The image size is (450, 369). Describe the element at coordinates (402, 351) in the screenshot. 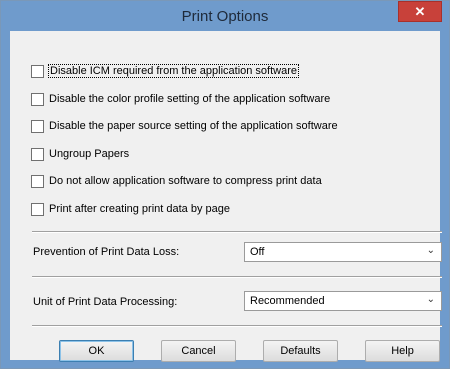

I see `help-button: Help` at that location.